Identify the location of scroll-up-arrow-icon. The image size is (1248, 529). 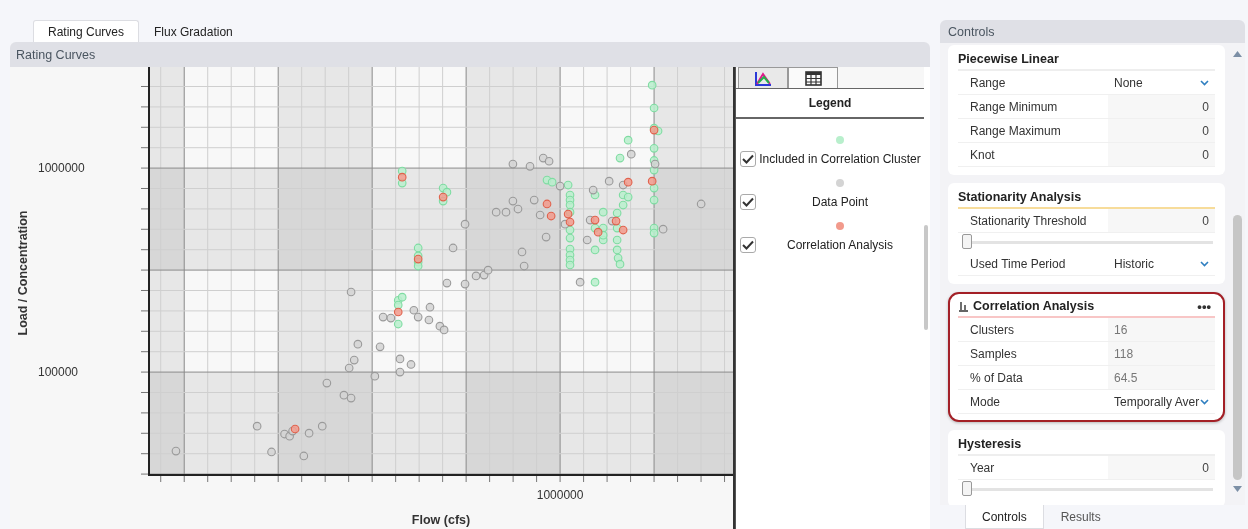
(1237, 54).